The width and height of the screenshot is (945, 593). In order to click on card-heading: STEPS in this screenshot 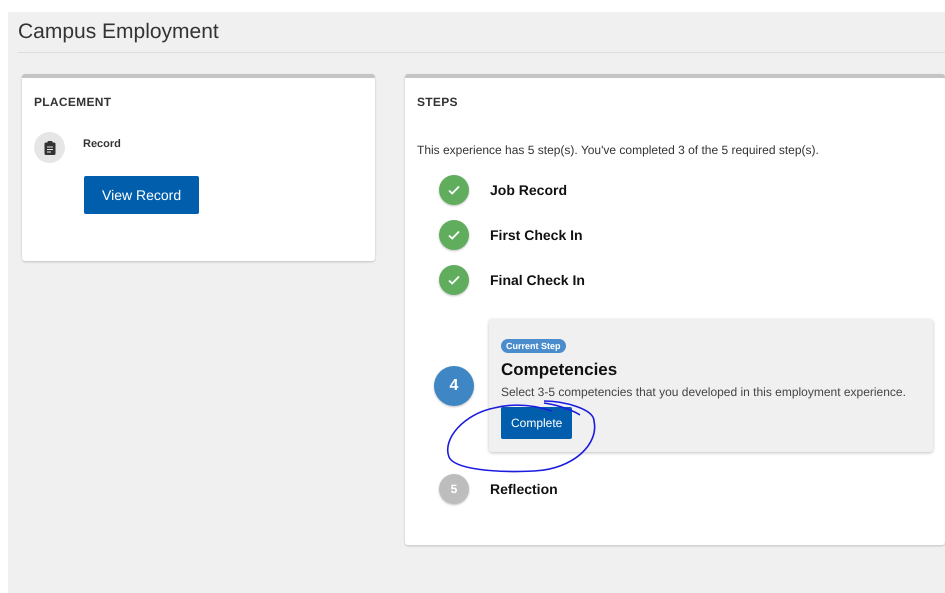, I will do `click(438, 102)`.